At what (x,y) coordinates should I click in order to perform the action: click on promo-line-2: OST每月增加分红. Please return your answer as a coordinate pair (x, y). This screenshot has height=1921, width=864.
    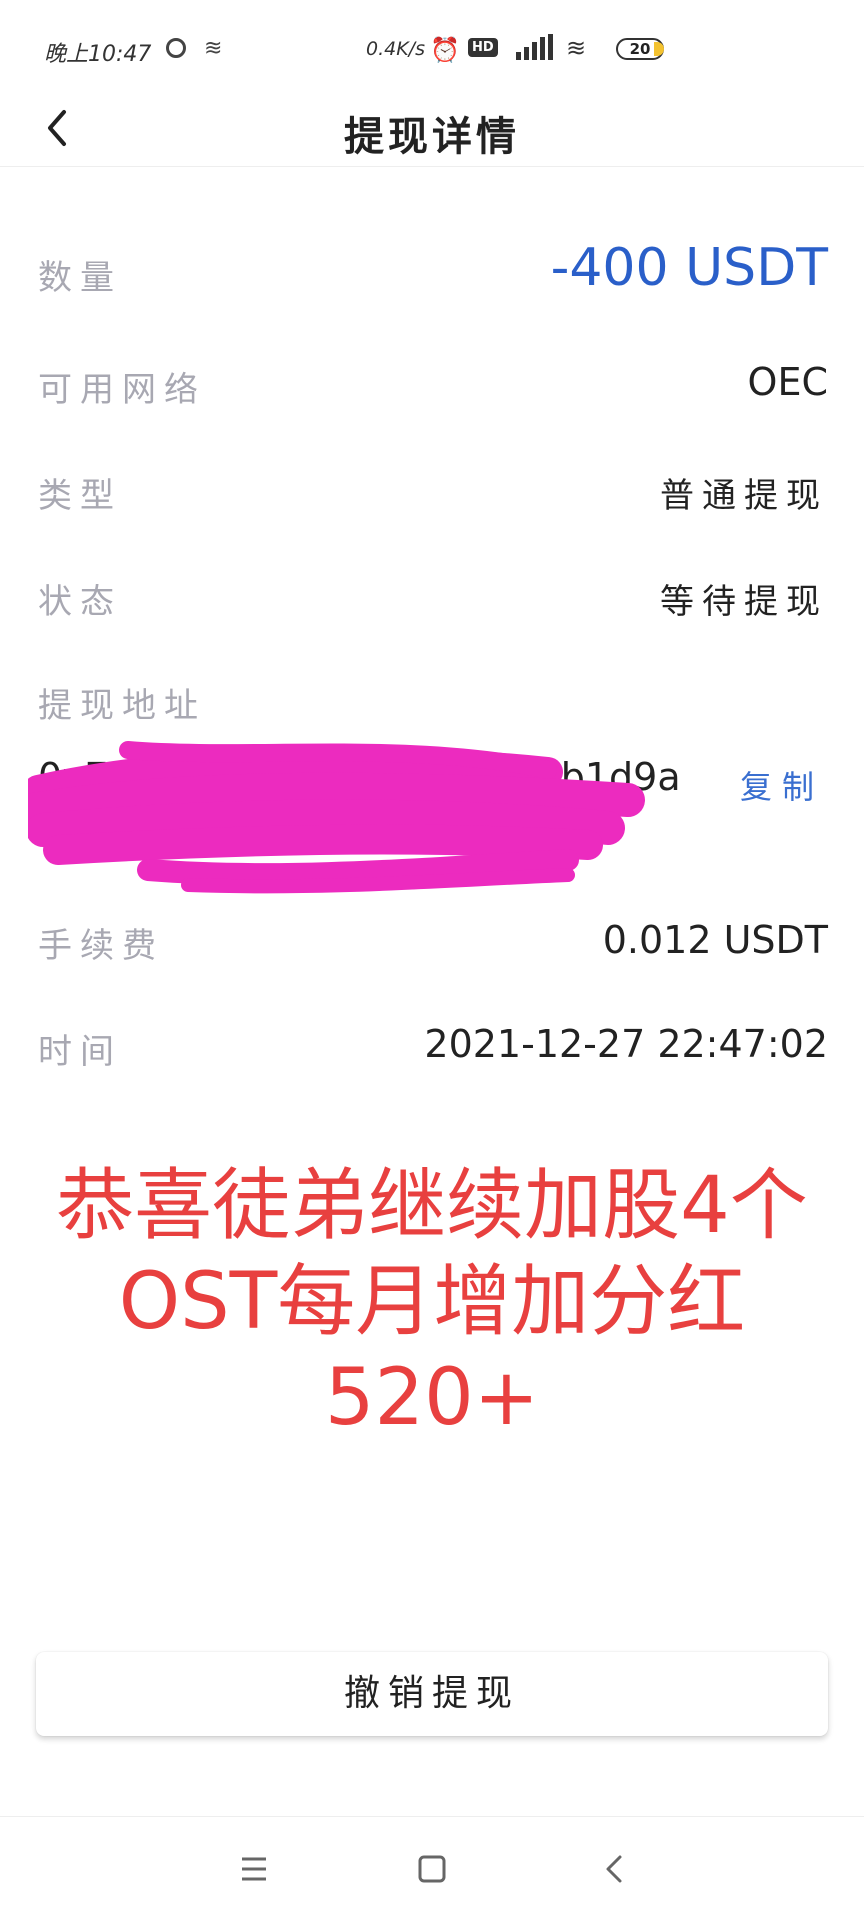
    Looking at the image, I should click on (432, 1302).